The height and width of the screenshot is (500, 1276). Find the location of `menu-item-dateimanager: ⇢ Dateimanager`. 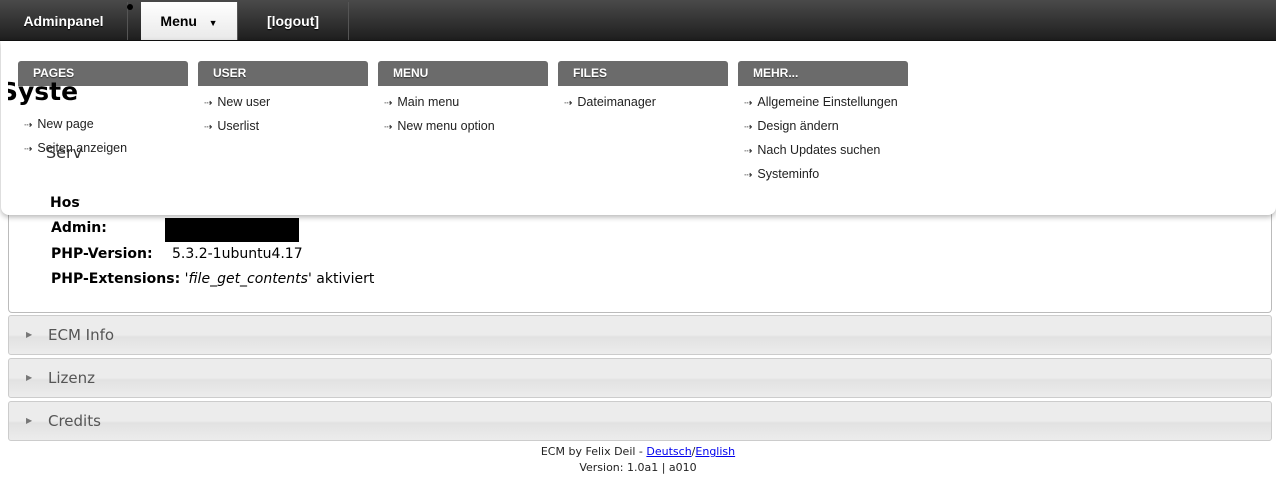

menu-item-dateimanager: ⇢ Dateimanager is located at coordinates (646, 107).